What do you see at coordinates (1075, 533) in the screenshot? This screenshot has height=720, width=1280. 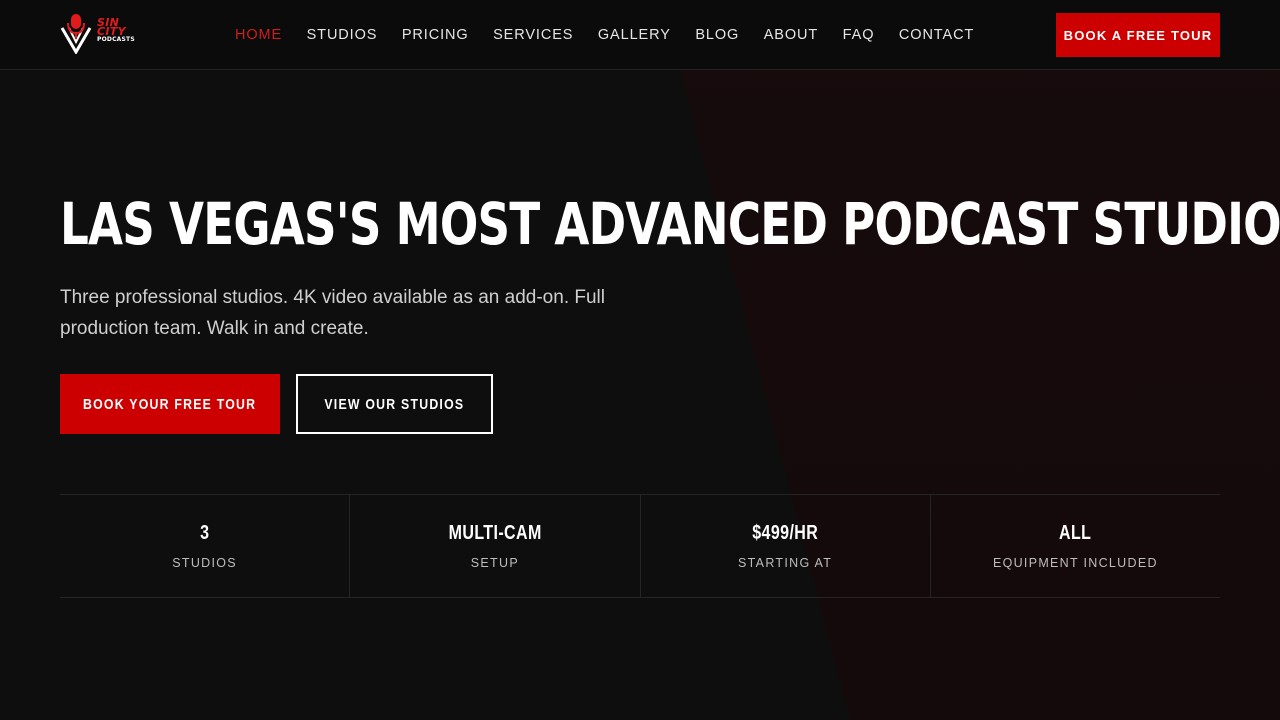 I see `stat-value: ALL` at bounding box center [1075, 533].